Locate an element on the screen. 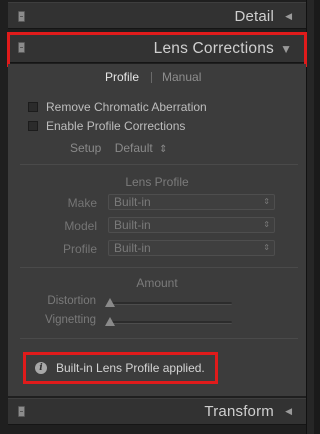 Image resolution: width=320 pixels, height=434 pixels. distortion-slider-thumb is located at coordinates (110, 302).